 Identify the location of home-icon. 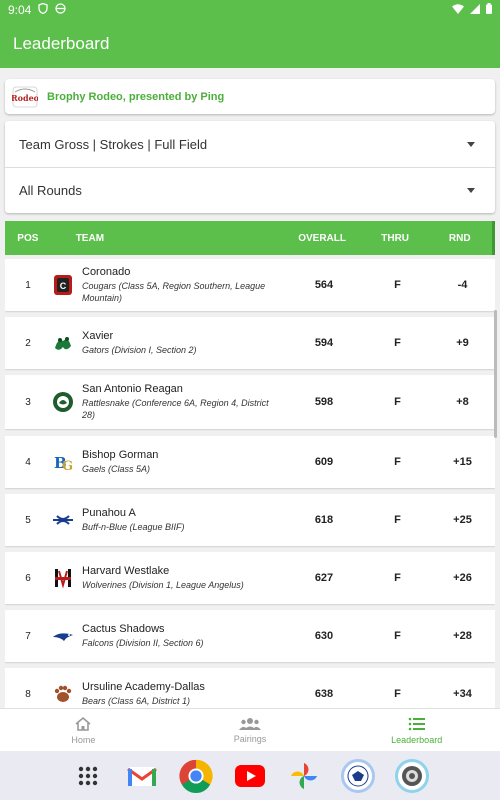
(83, 723).